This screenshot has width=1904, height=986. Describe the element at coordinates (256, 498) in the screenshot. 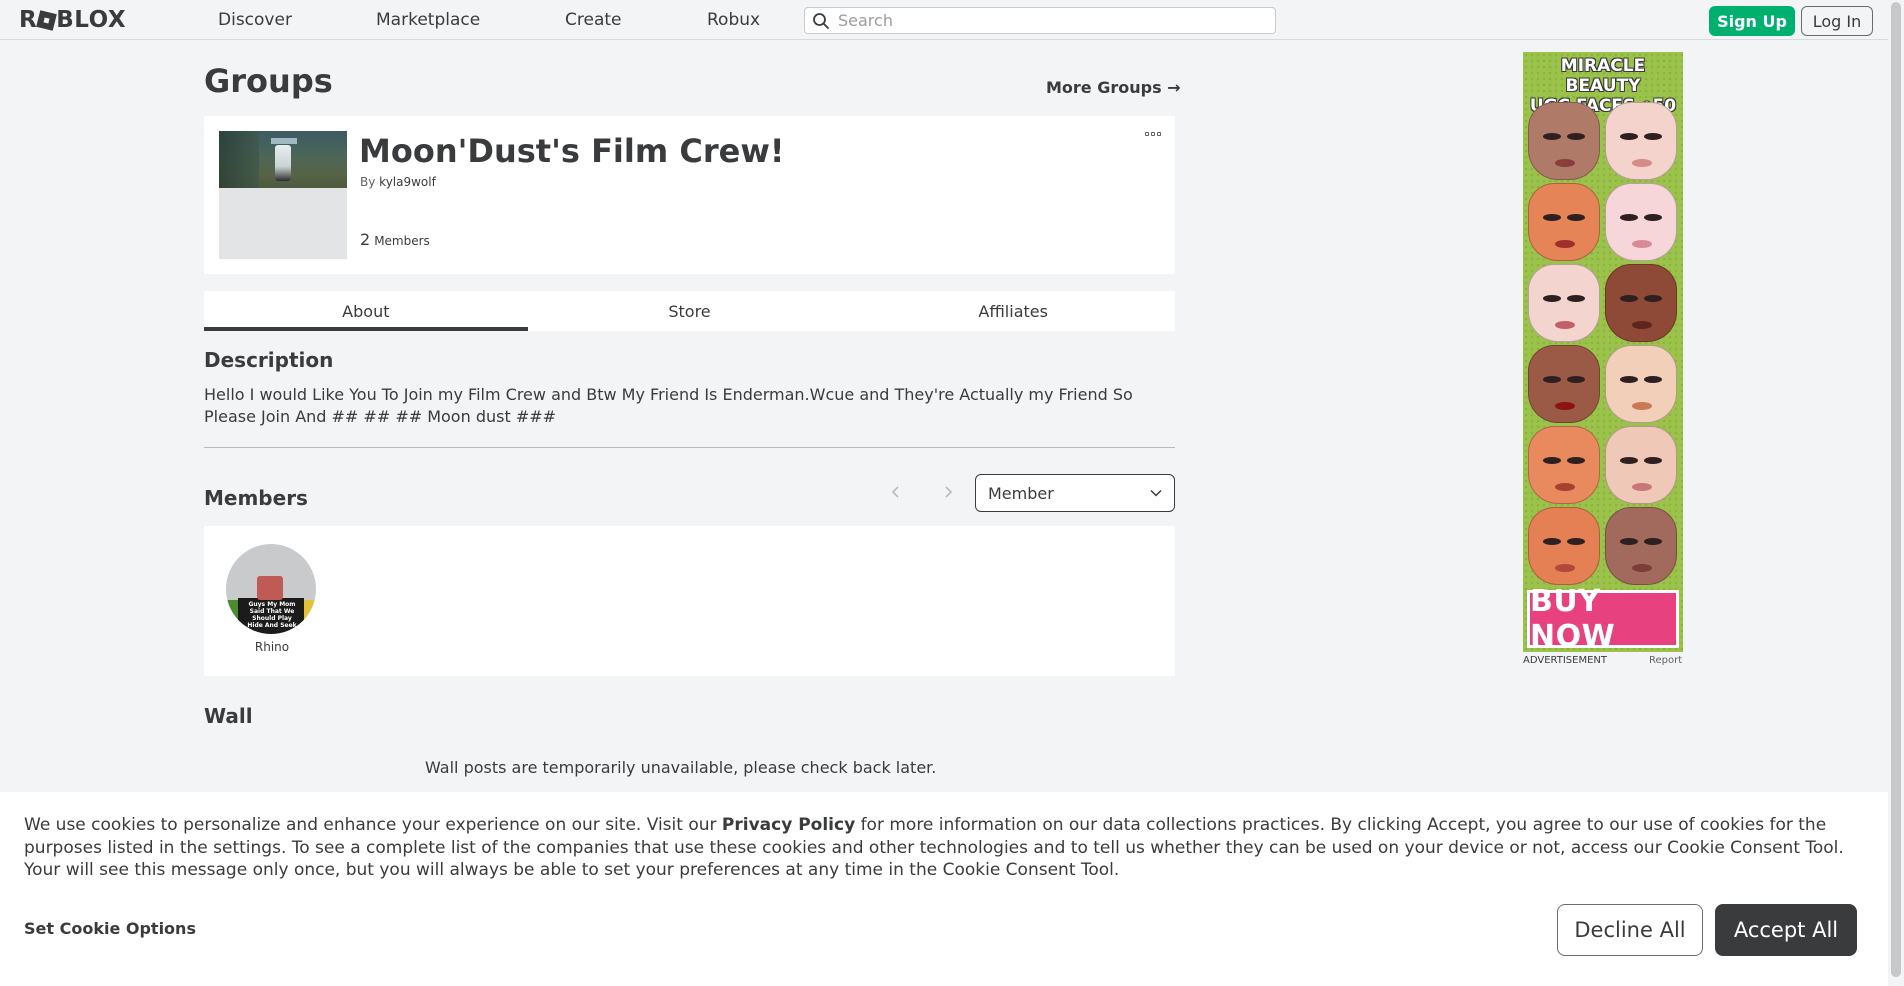

I see `members-heading: Members` at that location.